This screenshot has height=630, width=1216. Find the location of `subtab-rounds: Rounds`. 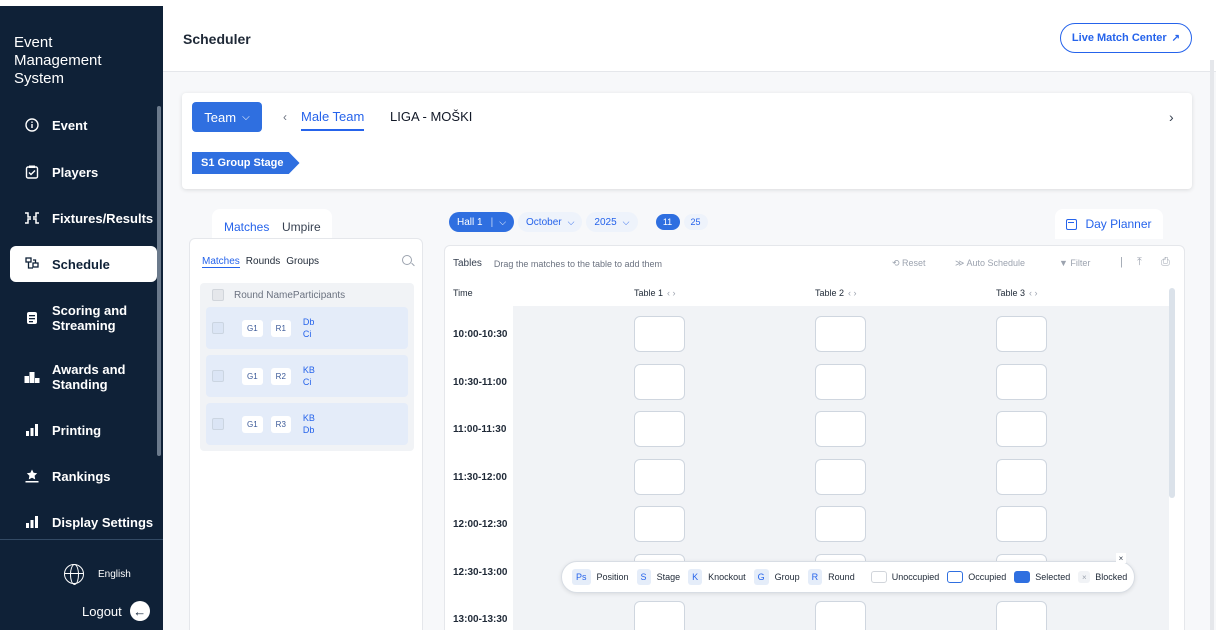

subtab-rounds: Rounds is located at coordinates (263, 262).